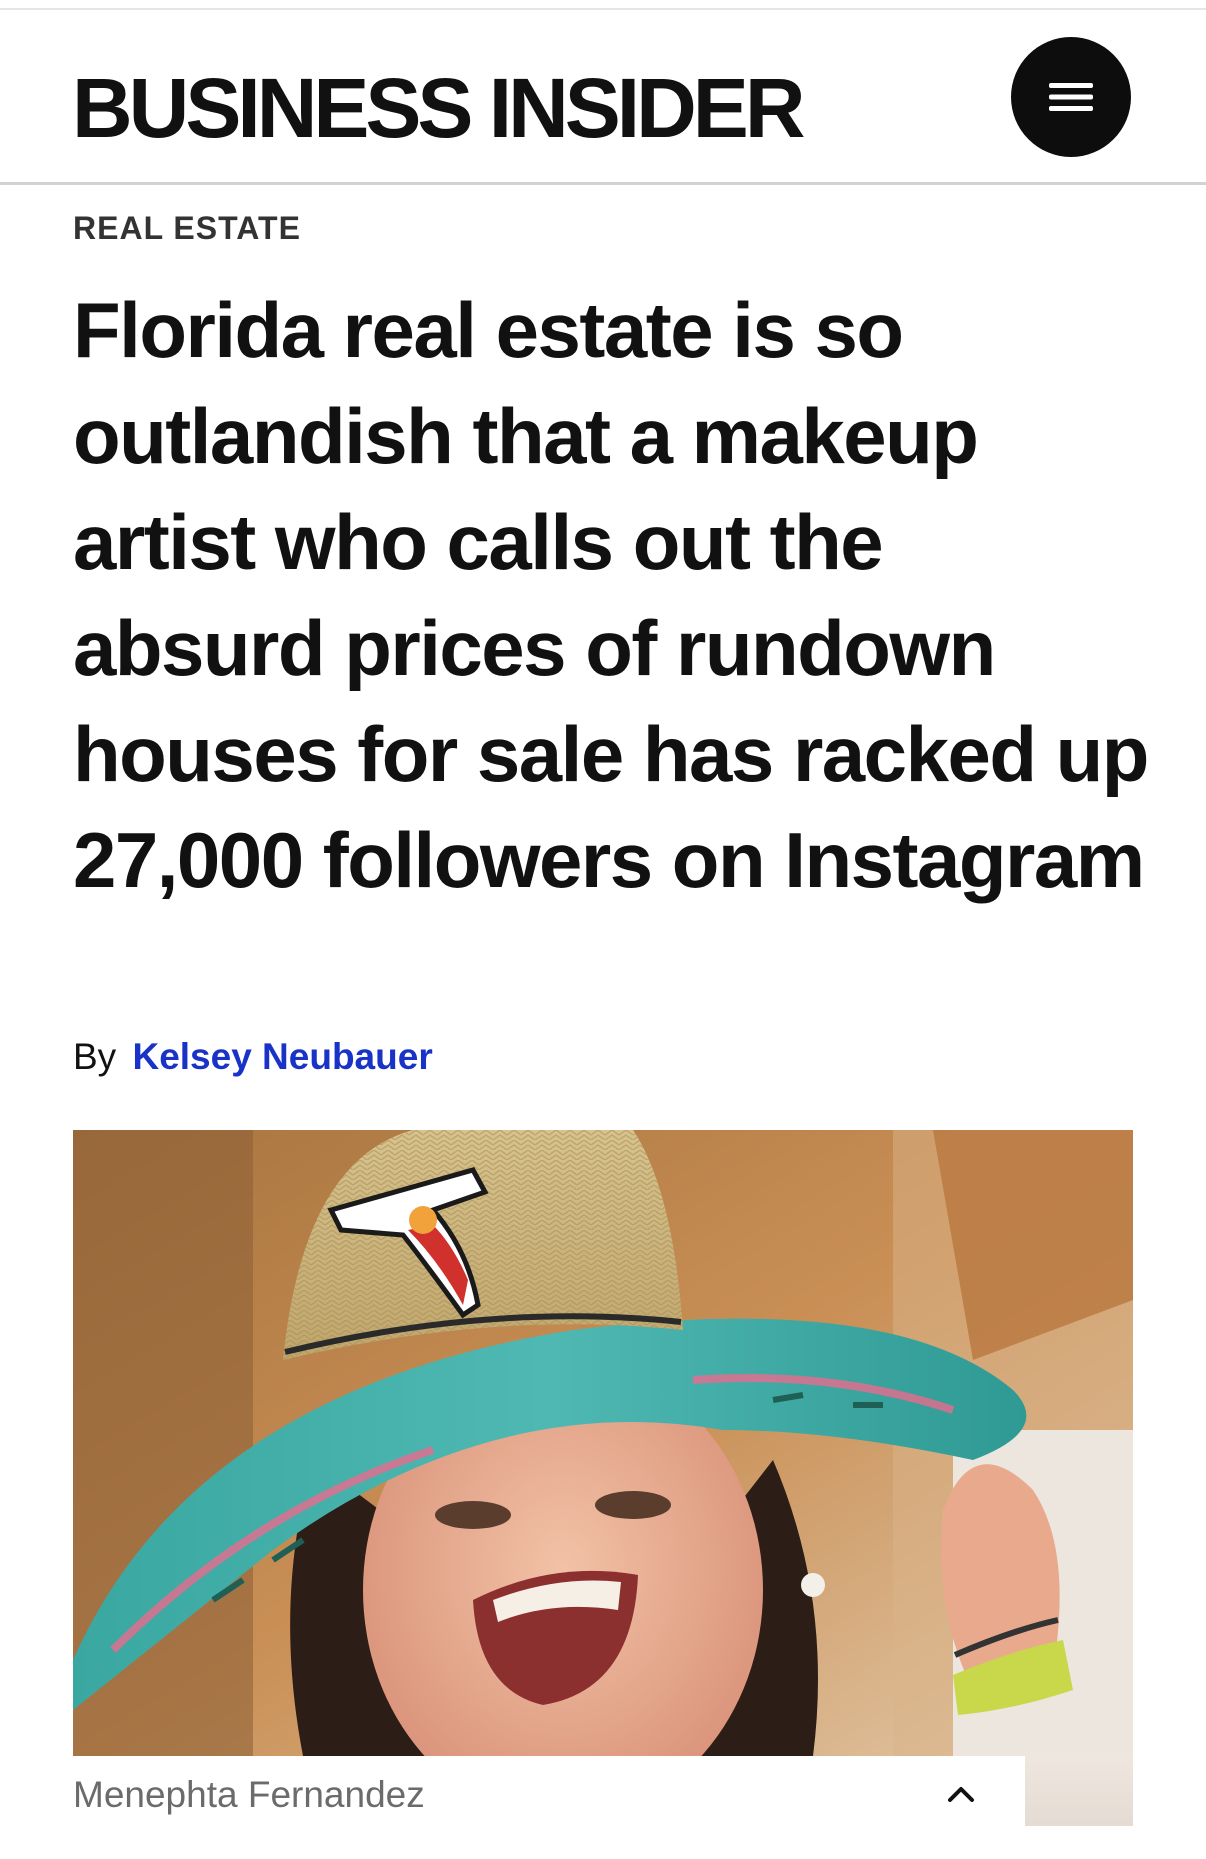 The width and height of the screenshot is (1206, 1859). Describe the element at coordinates (282, 1056) in the screenshot. I see `author-link: Kelsey Neubauer` at that location.